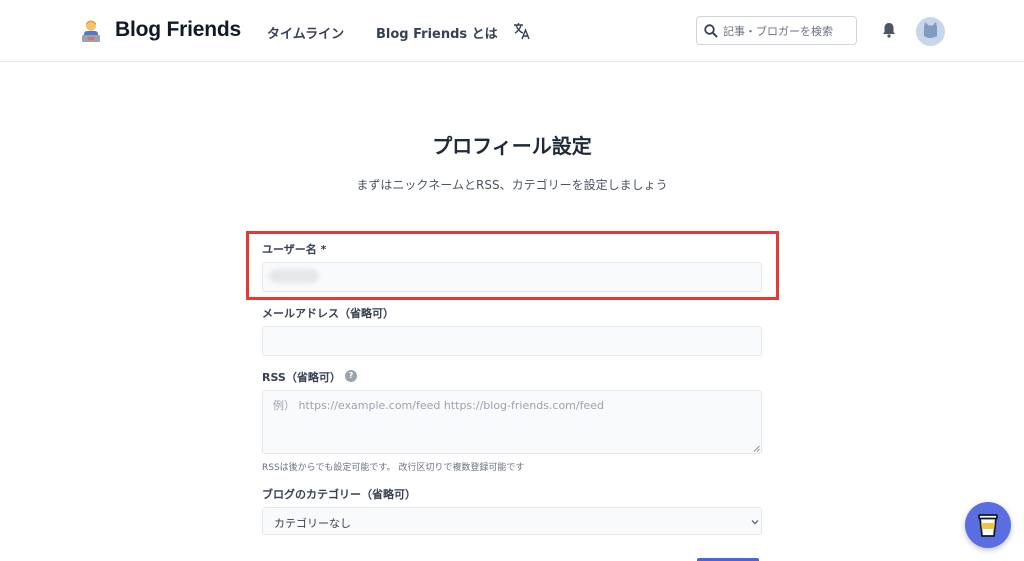 The image size is (1024, 561). Describe the element at coordinates (512, 521) in the screenshot. I see `category-select: カテゴリーなし` at that location.